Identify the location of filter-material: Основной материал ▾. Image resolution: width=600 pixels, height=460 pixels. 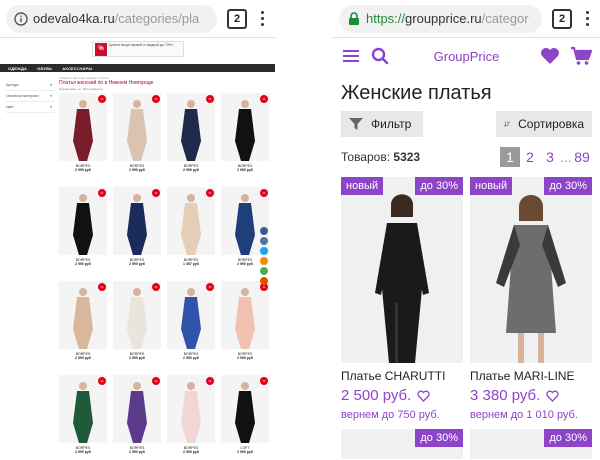
(30, 96).